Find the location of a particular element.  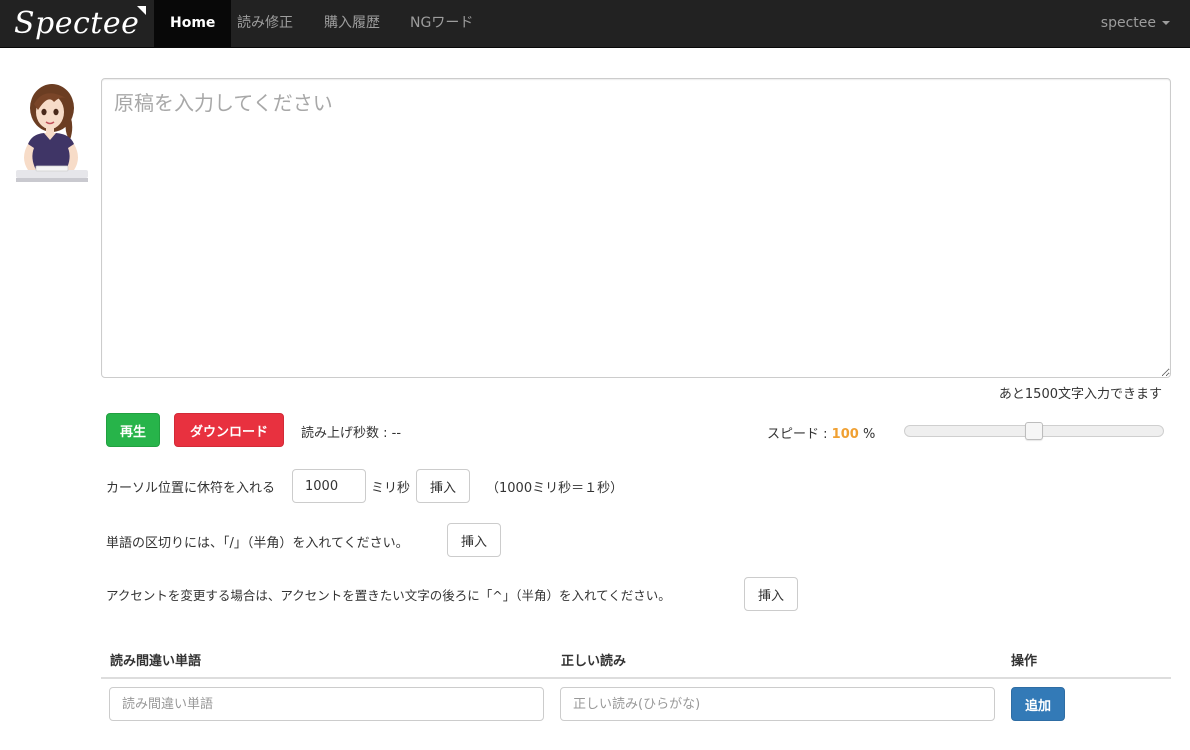

nav-item-purchase-history: 購入履歴 is located at coordinates (352, 24).